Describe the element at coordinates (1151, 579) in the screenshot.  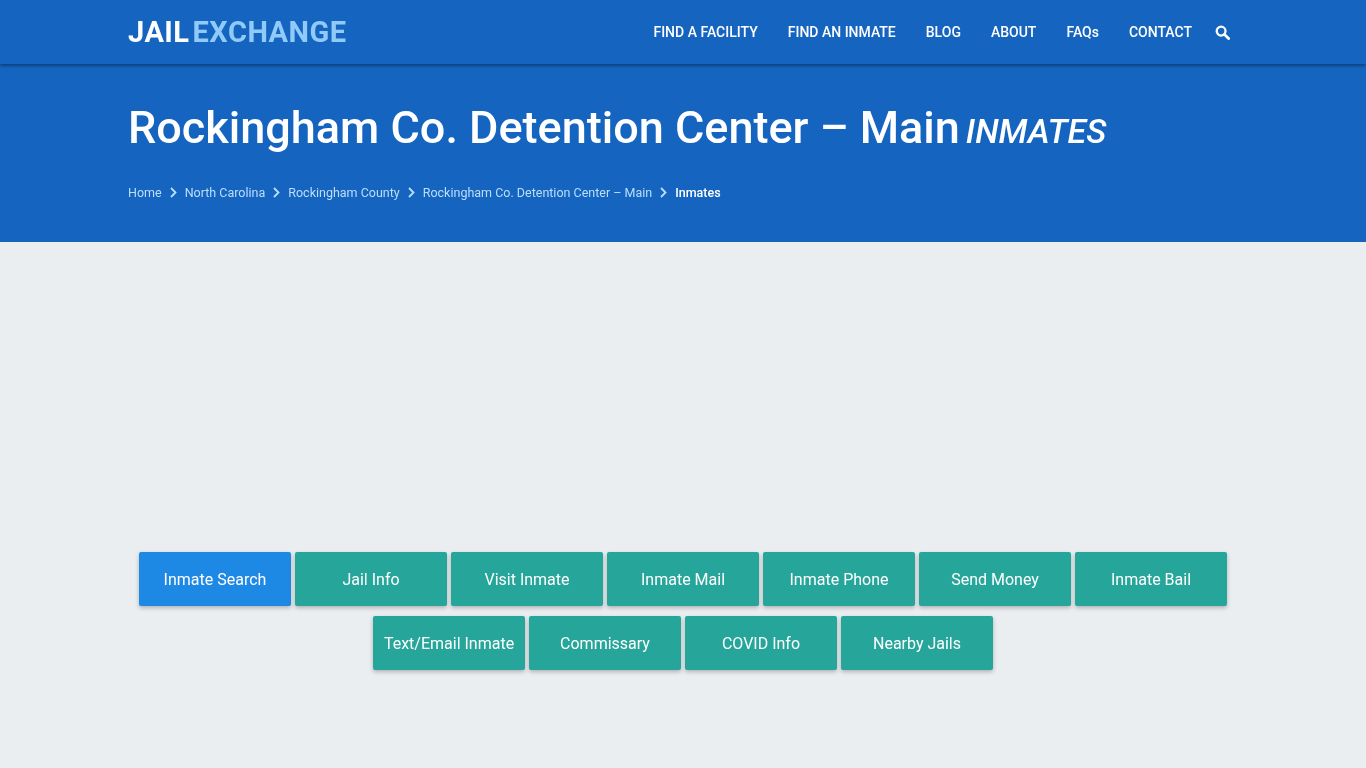
I see `nav-button: Inmate Bail` at that location.